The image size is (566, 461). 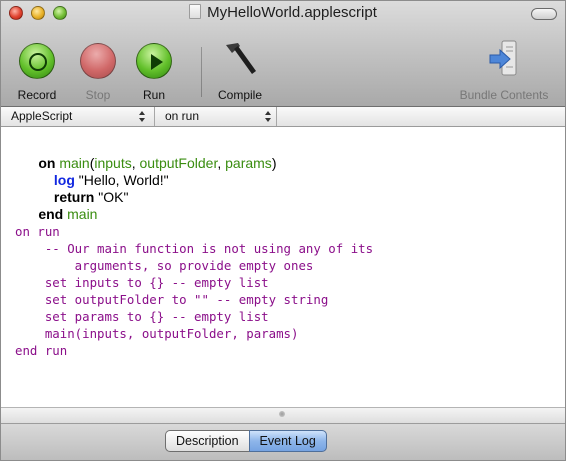 I want to click on param-output-folder: outputFolder, so click(x=178, y=163).